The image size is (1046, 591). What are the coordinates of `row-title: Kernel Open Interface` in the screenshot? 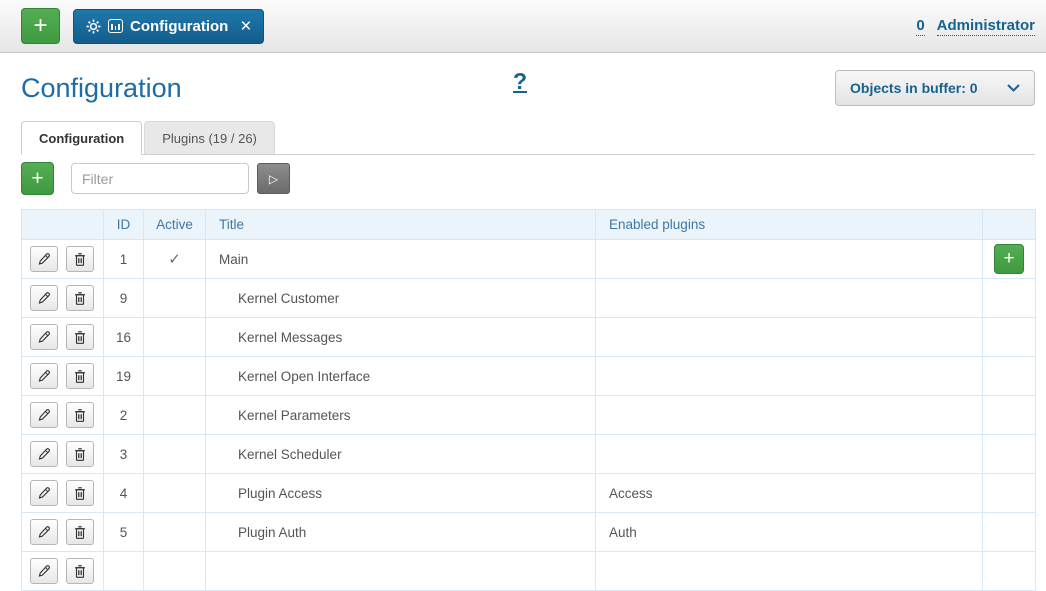 It's located at (400, 376).